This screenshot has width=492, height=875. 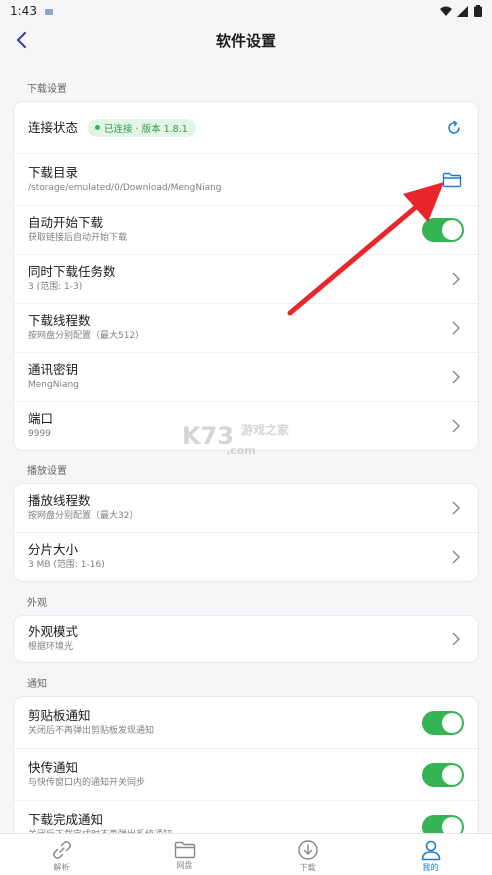 I want to click on status-time: 1:43, so click(x=23, y=11).